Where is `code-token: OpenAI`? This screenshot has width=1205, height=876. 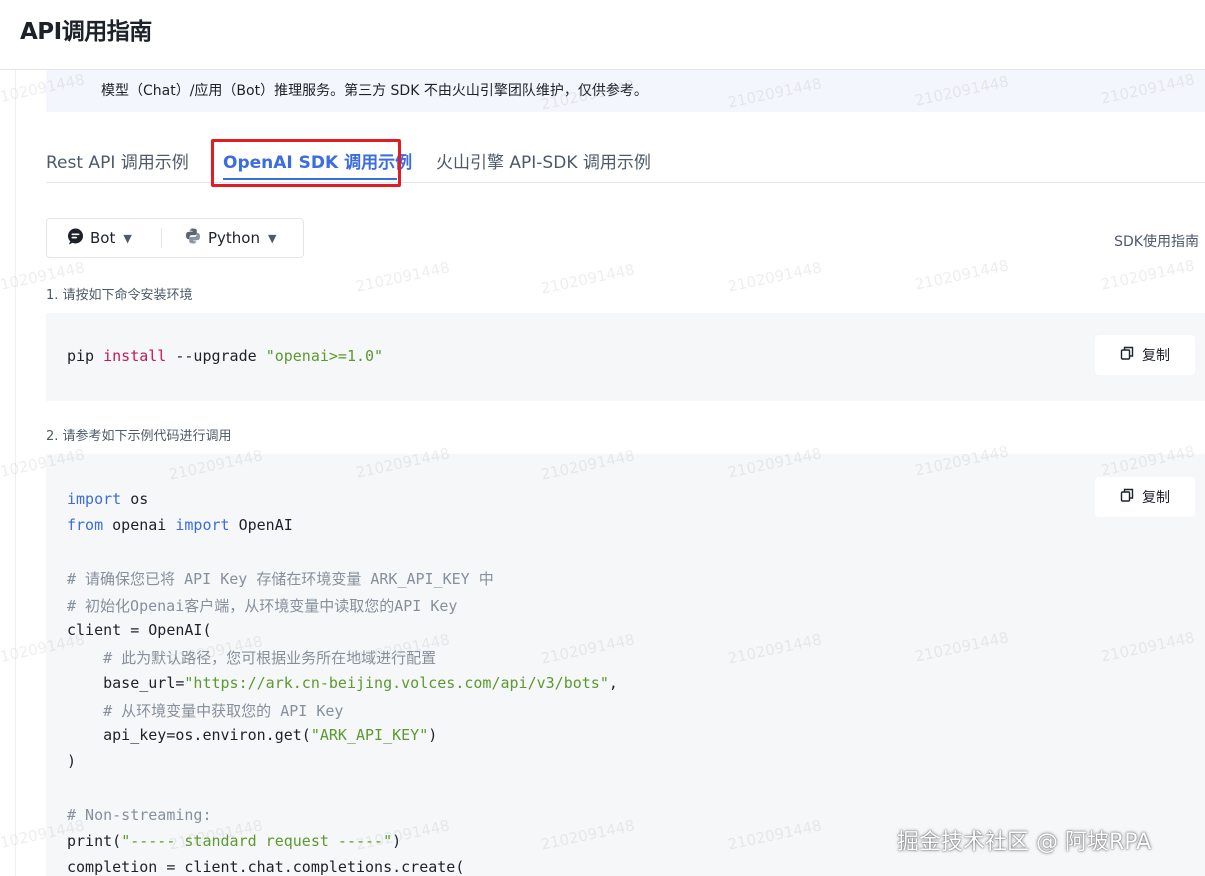
code-token: OpenAI is located at coordinates (261, 525).